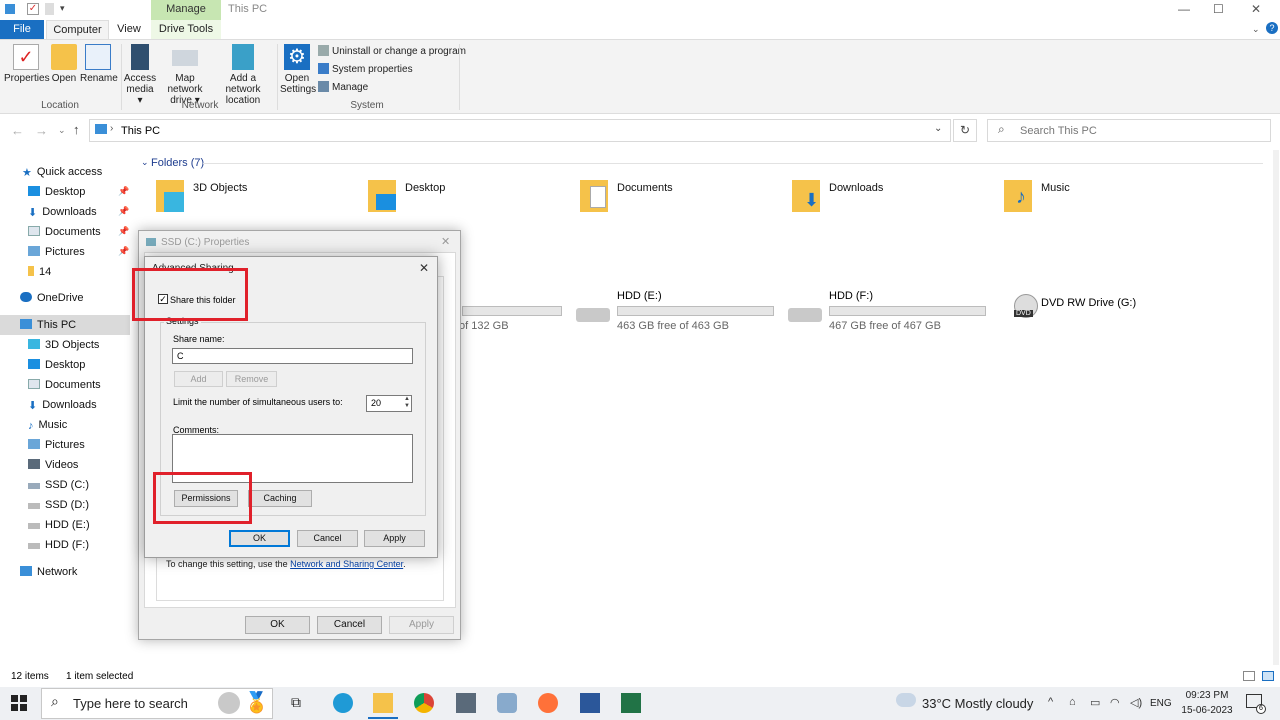 The height and width of the screenshot is (720, 1280). What do you see at coordinates (49, 9) in the screenshot?
I see `new-folder-quick-icon` at bounding box center [49, 9].